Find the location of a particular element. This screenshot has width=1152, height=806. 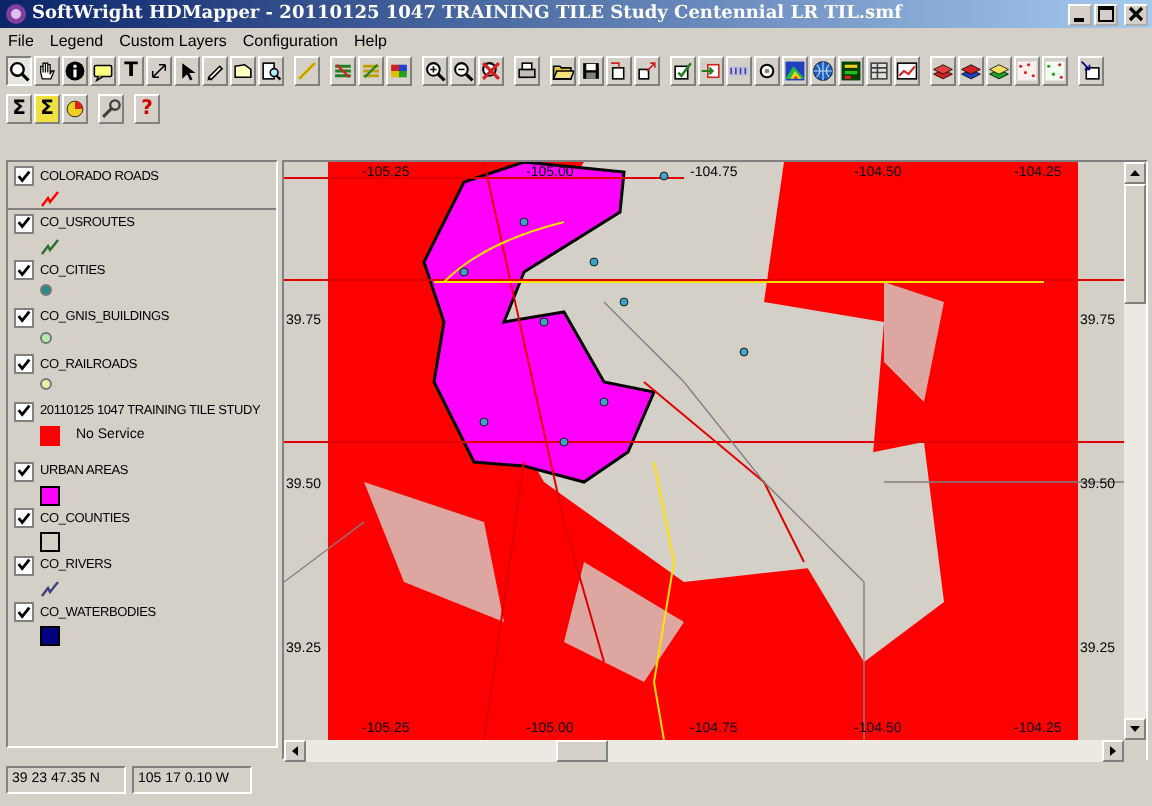

file-format-button is located at coordinates (739, 71).